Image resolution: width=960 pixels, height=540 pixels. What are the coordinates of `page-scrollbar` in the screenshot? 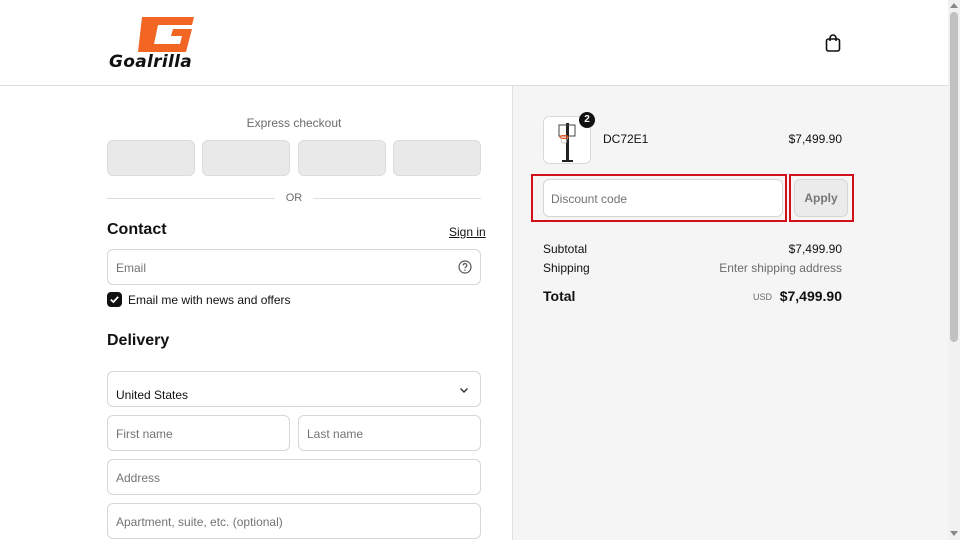 It's located at (954, 270).